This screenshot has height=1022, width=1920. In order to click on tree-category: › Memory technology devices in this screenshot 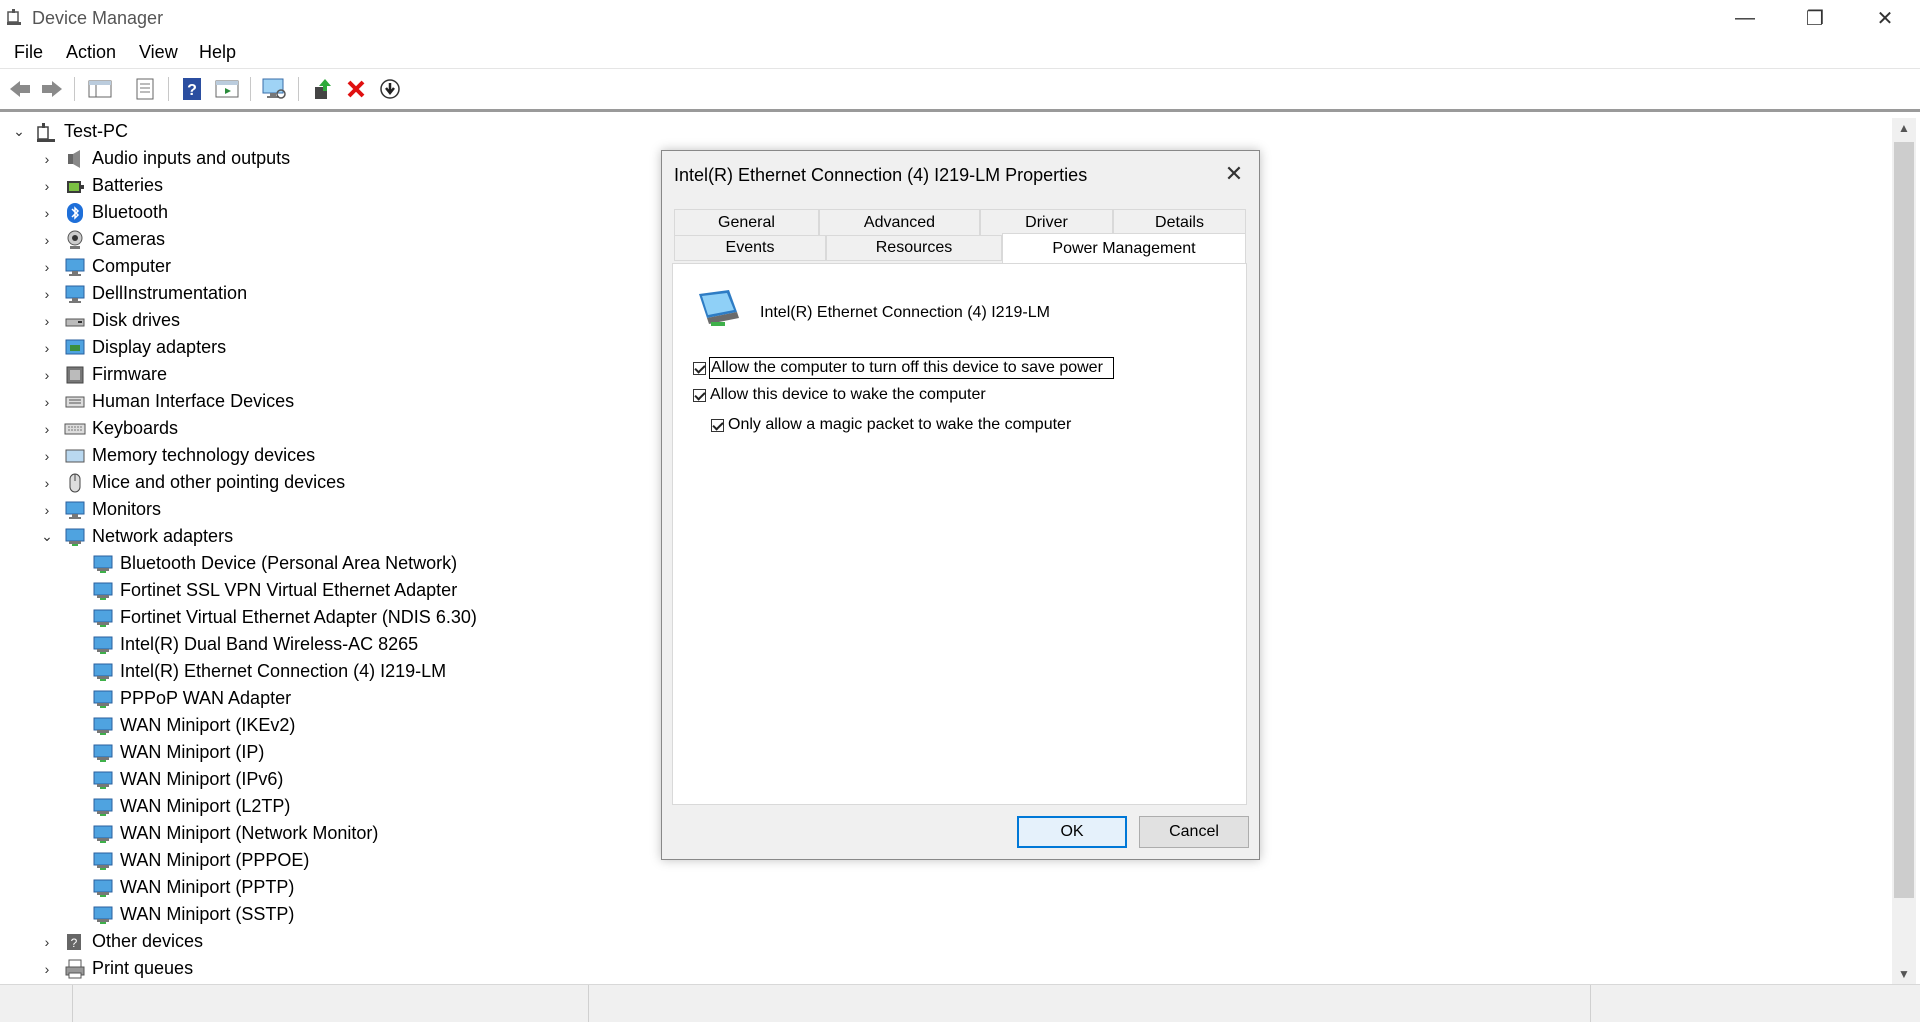, I will do `click(177, 455)`.